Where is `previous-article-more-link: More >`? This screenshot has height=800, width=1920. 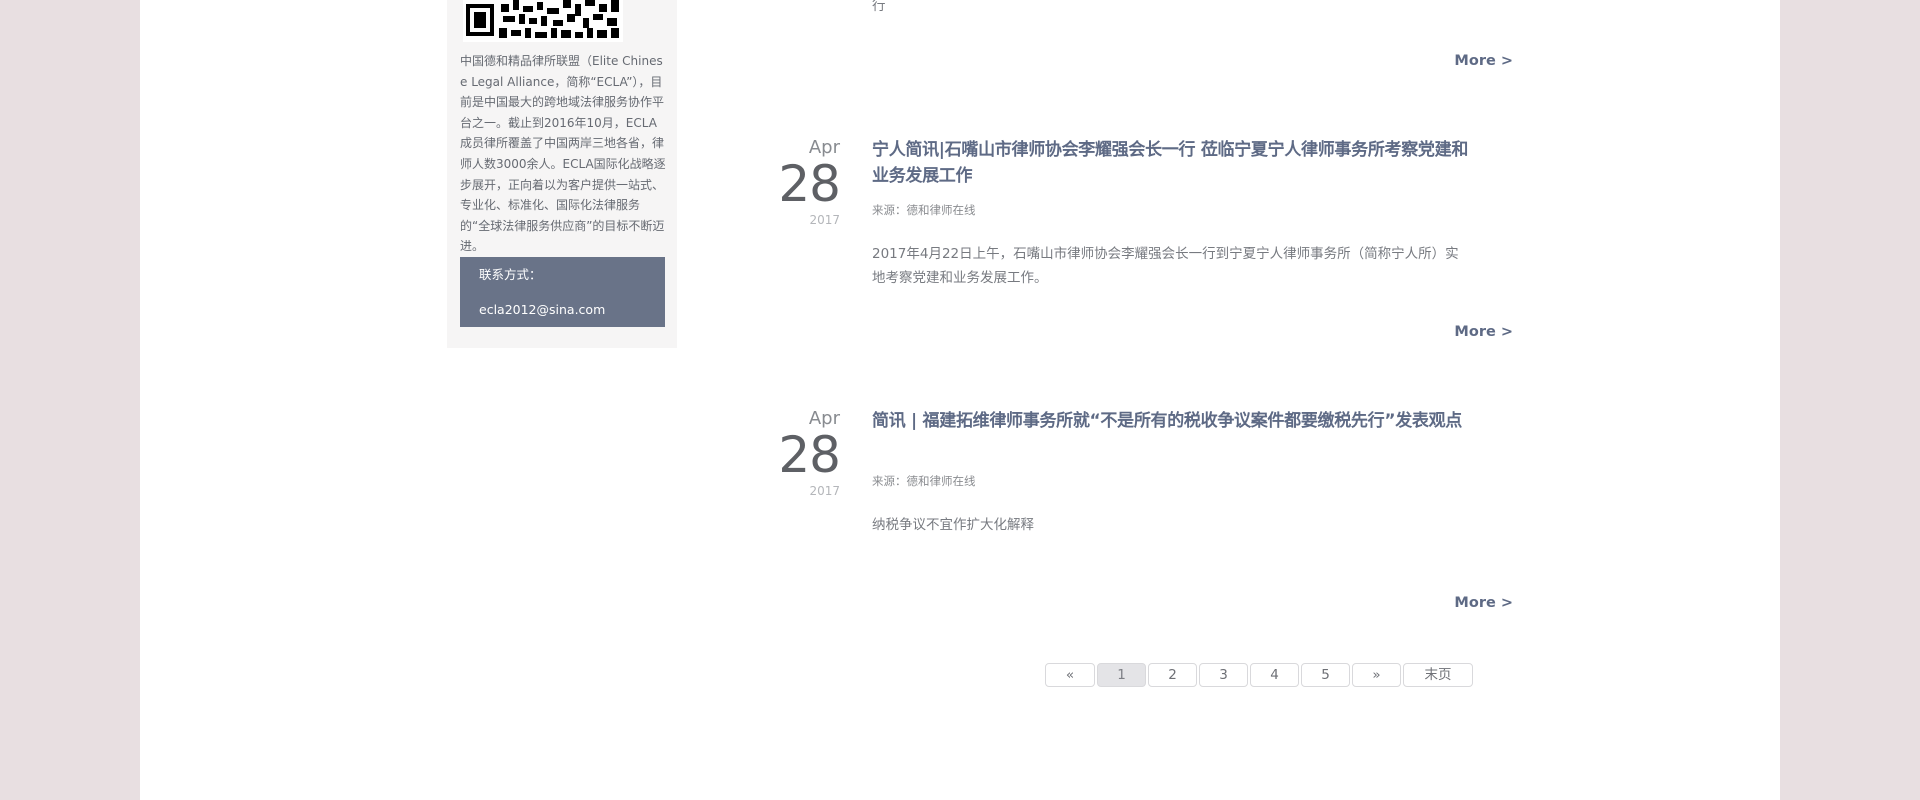 previous-article-more-link: More > is located at coordinates (1461, 61).